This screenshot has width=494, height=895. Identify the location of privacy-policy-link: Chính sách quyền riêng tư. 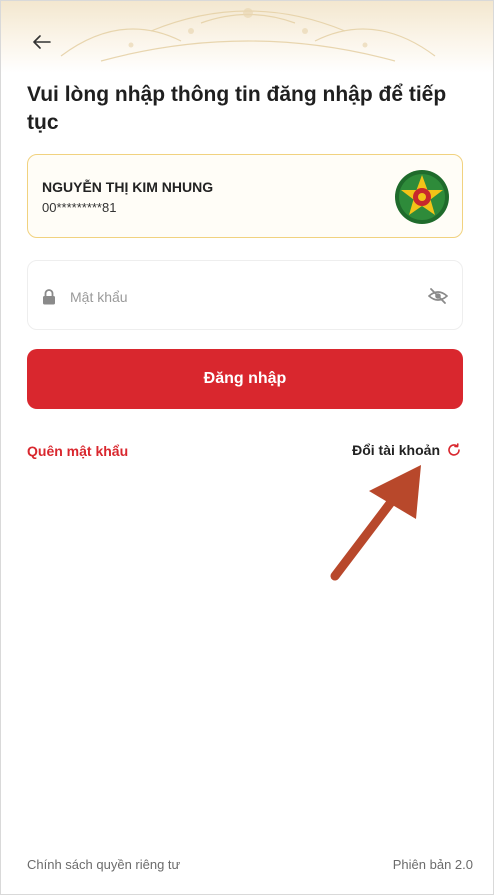
(103, 864).